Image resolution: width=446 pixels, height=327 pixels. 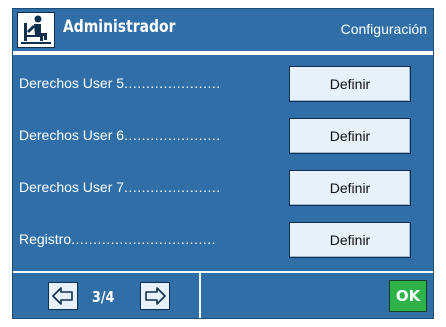 I want to click on define-user5-button: Definir, so click(x=350, y=84).